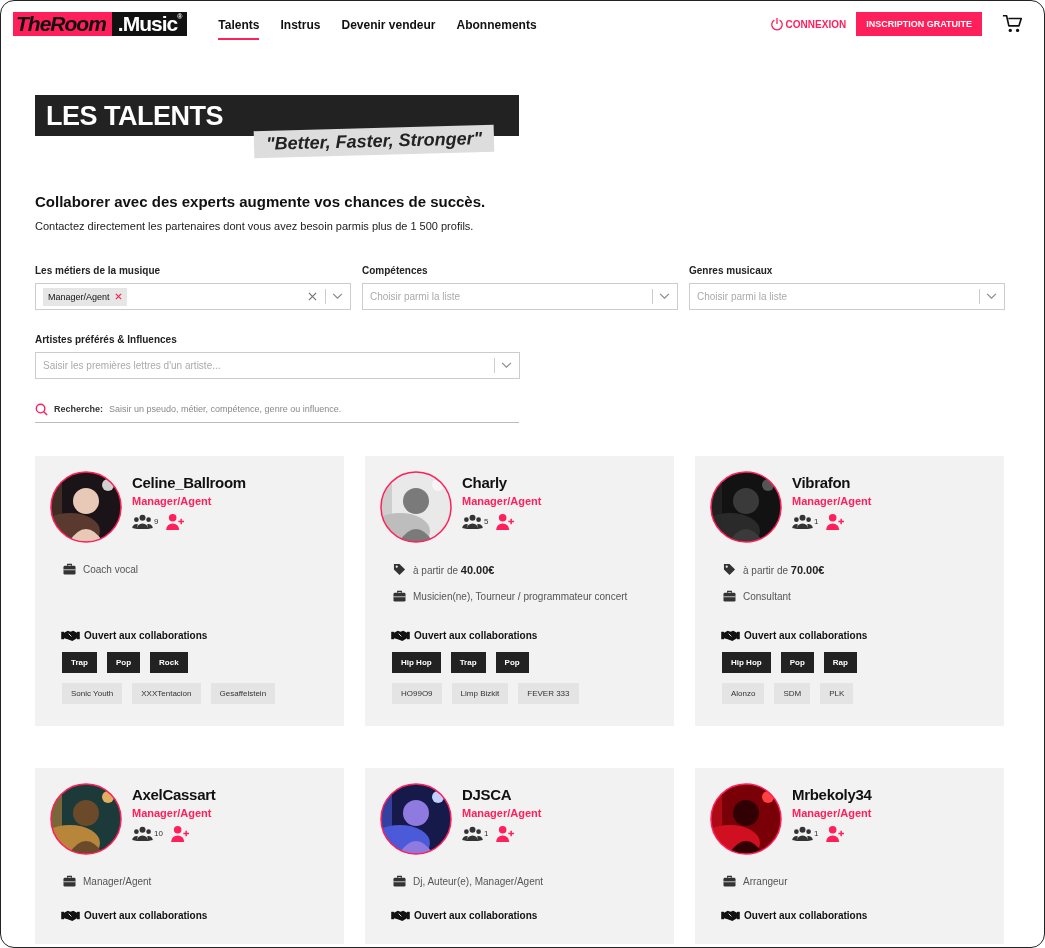  I want to click on power-icon, so click(776, 24).